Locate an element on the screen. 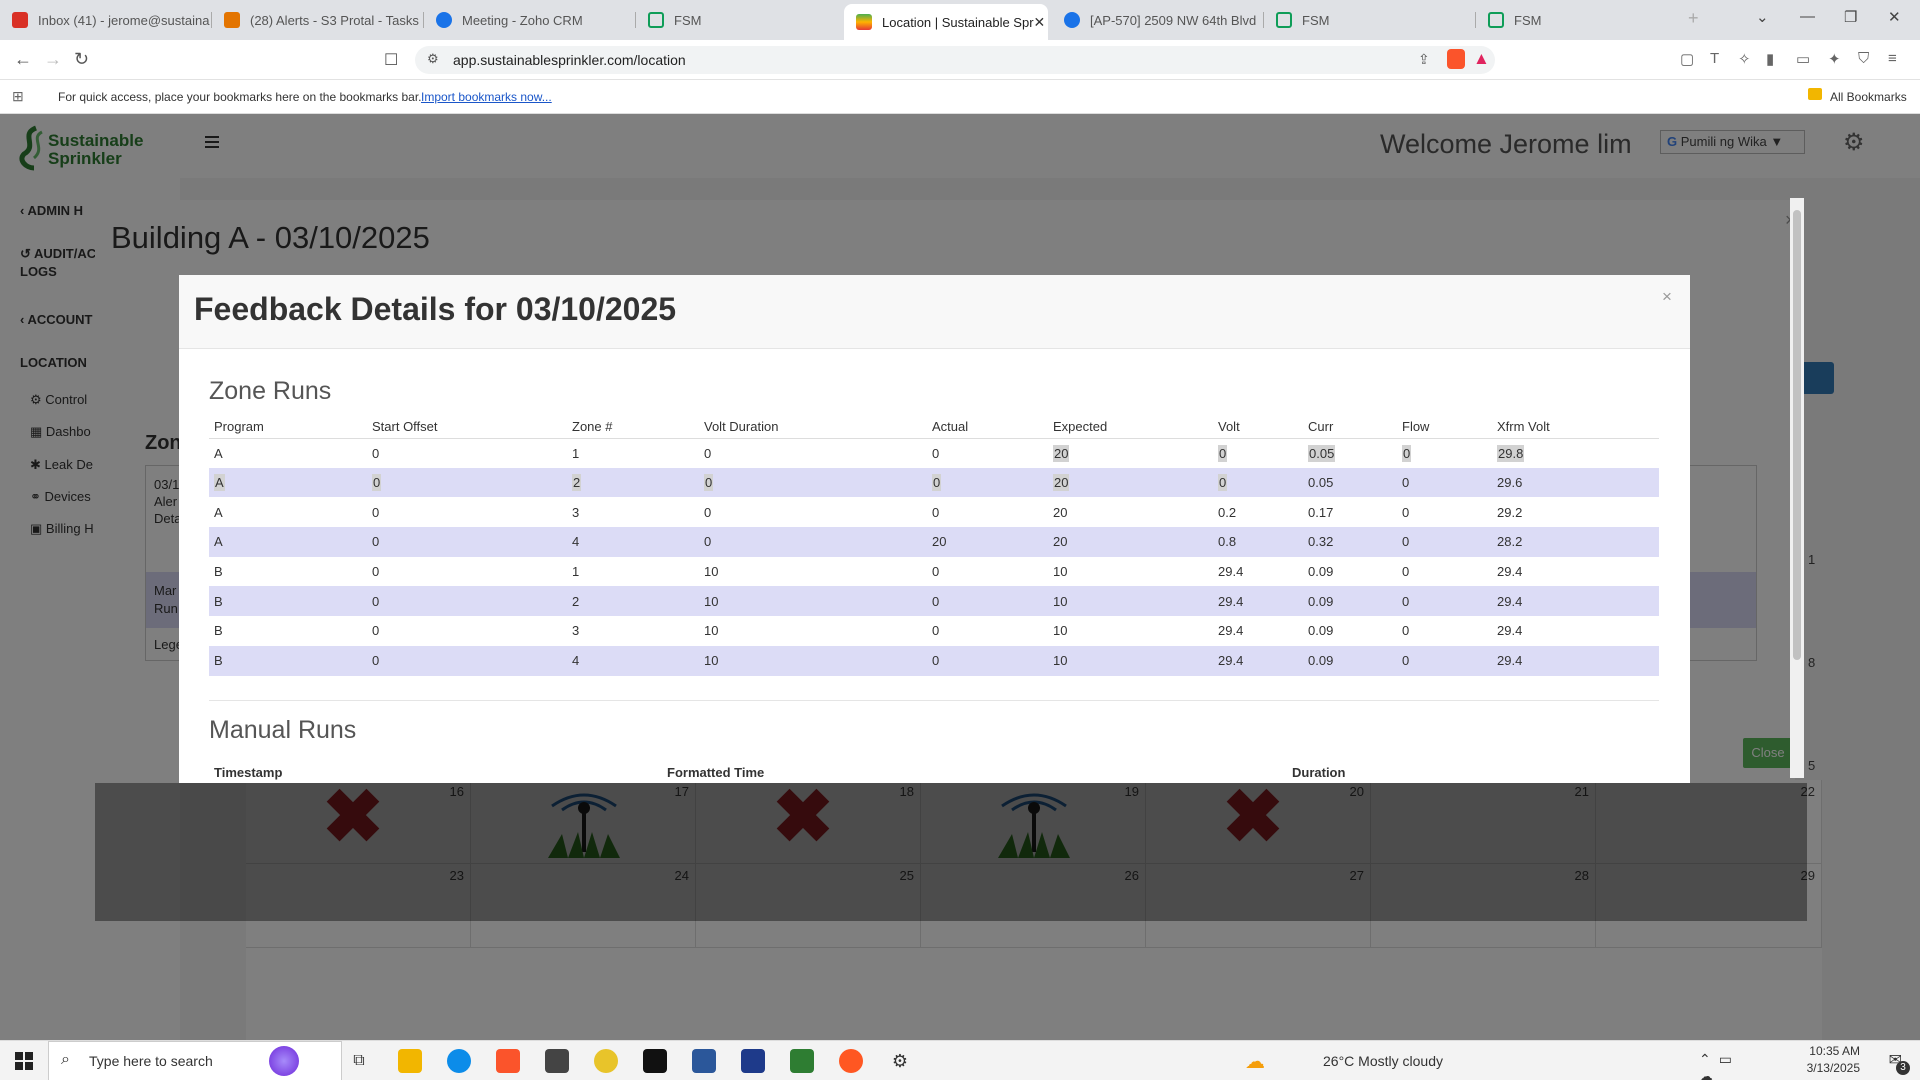 The width and height of the screenshot is (1920, 1080). weather-icon: ☁ is located at coordinates (1255, 1061).